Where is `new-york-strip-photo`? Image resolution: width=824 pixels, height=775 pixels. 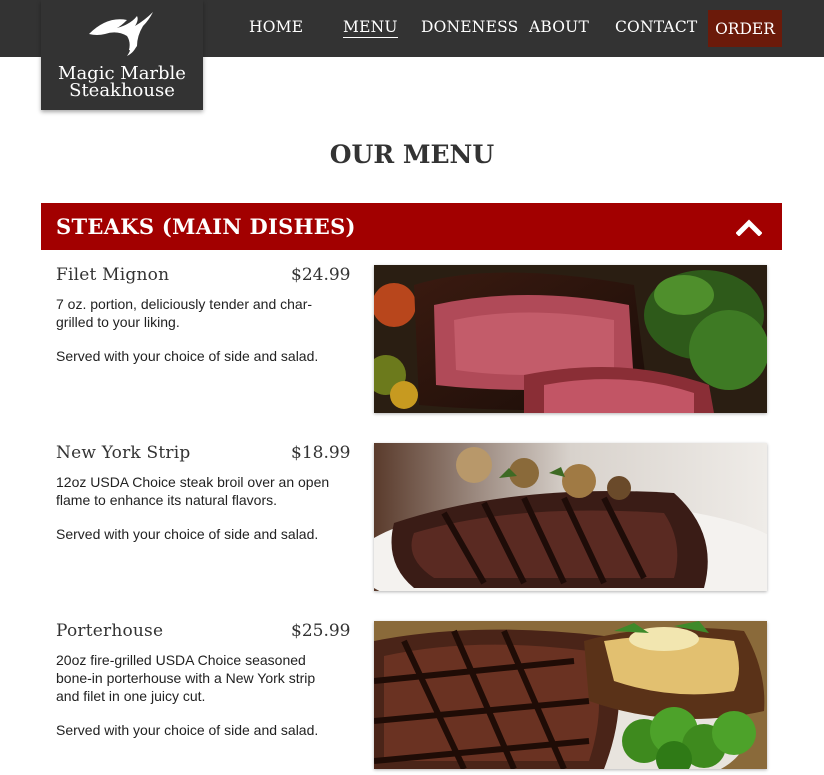
new-york-strip-photo is located at coordinates (570, 517).